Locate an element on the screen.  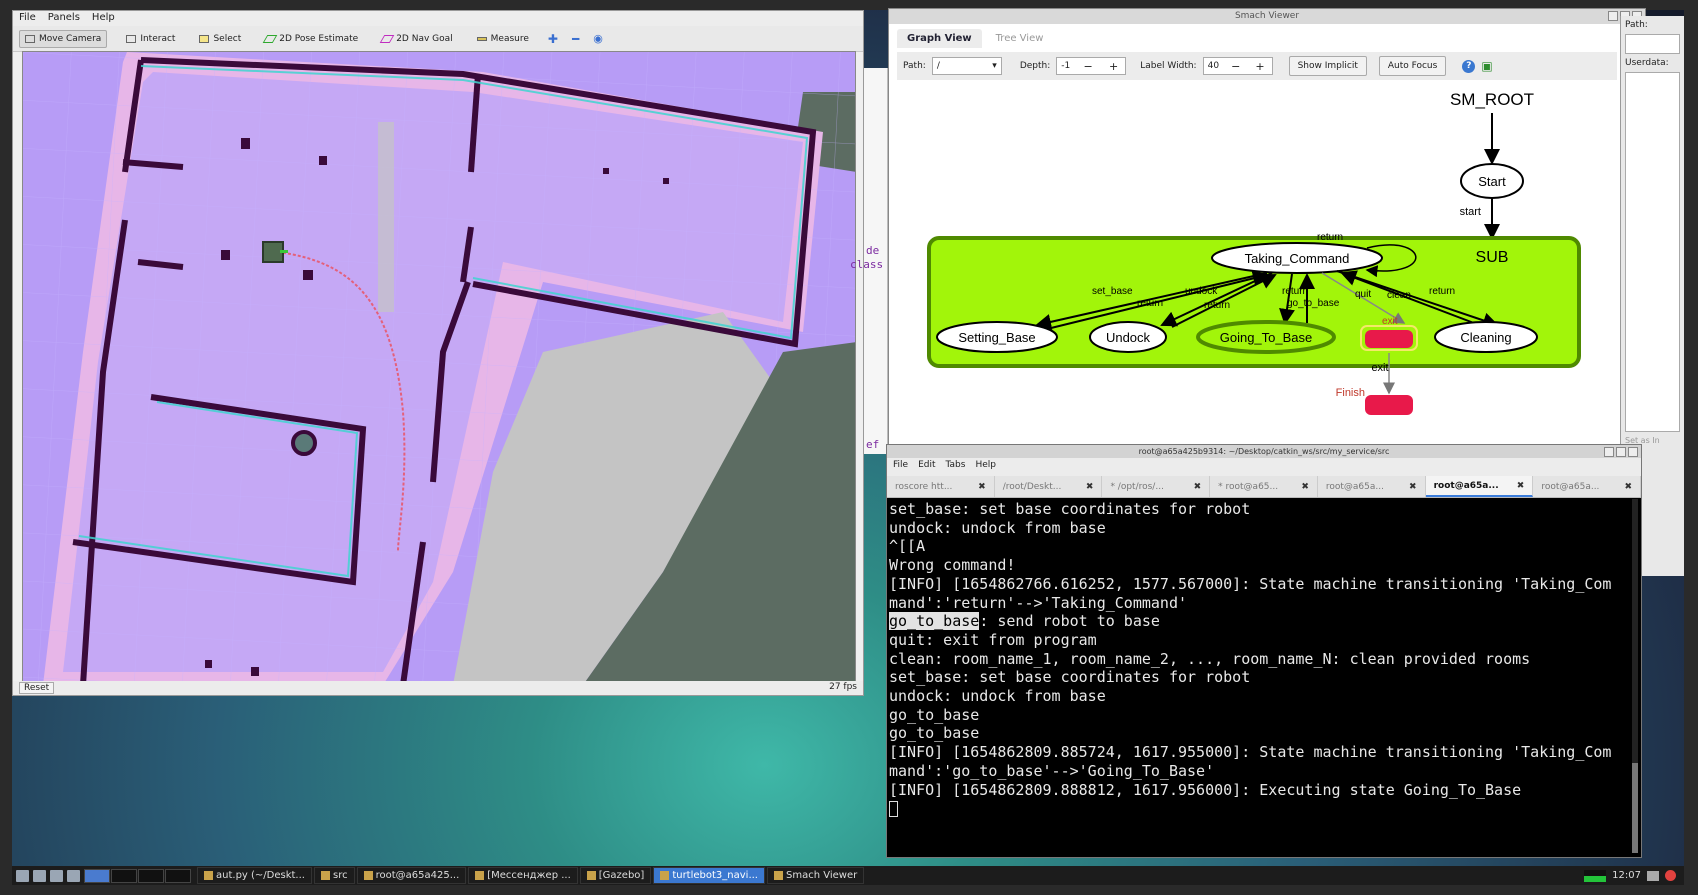
help-icon: ? is located at coordinates (1469, 66).